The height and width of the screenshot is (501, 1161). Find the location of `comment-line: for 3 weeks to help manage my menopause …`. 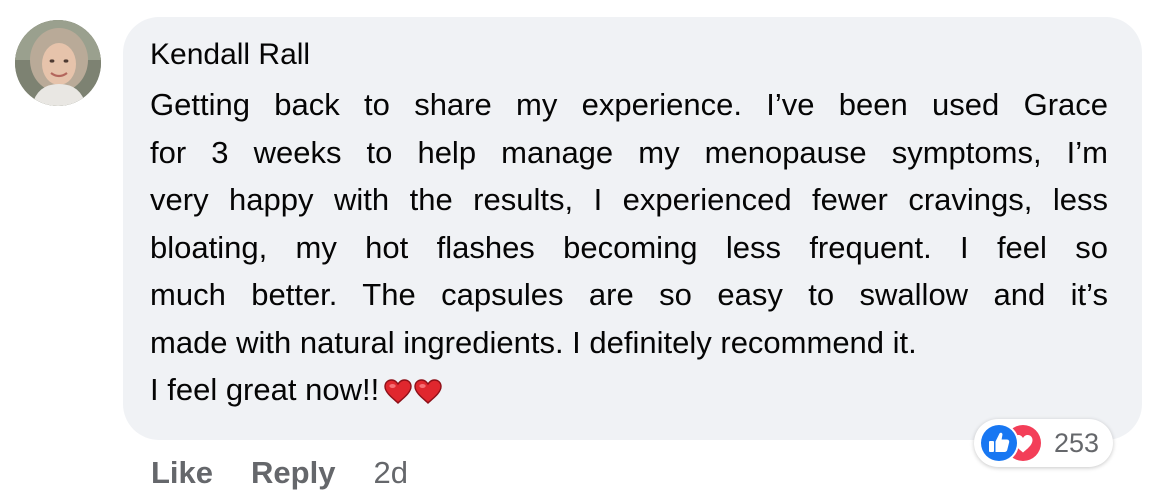

comment-line: for 3 weeks to help manage my menopause … is located at coordinates (629, 152).